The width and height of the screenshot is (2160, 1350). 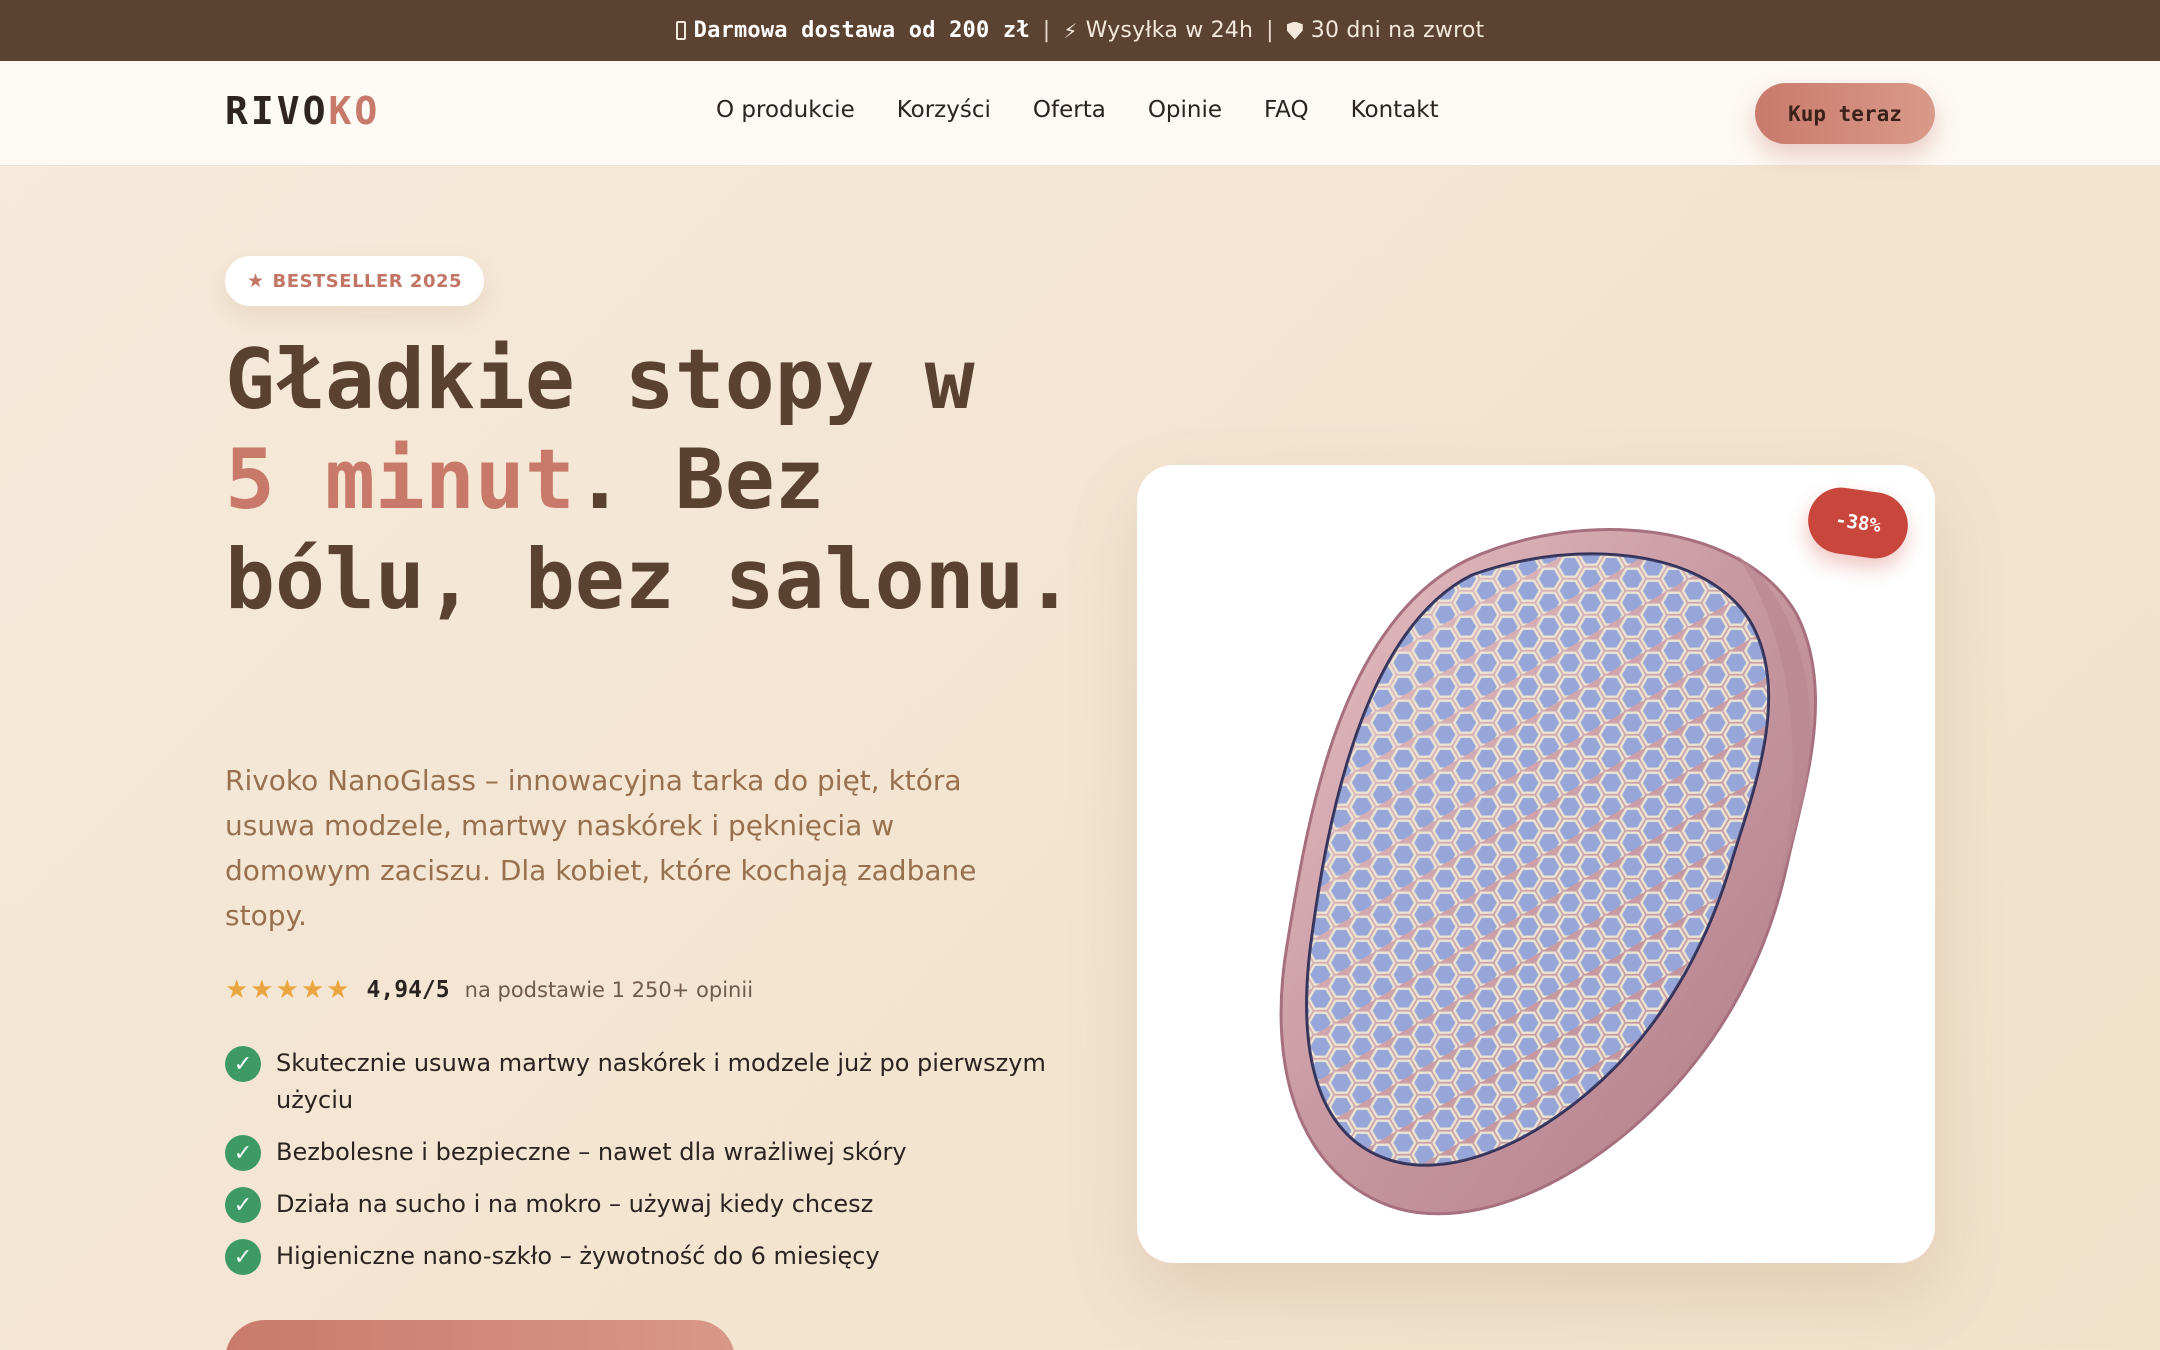 I want to click on rating-stars-icon: ★★★★★, so click(x=288, y=990).